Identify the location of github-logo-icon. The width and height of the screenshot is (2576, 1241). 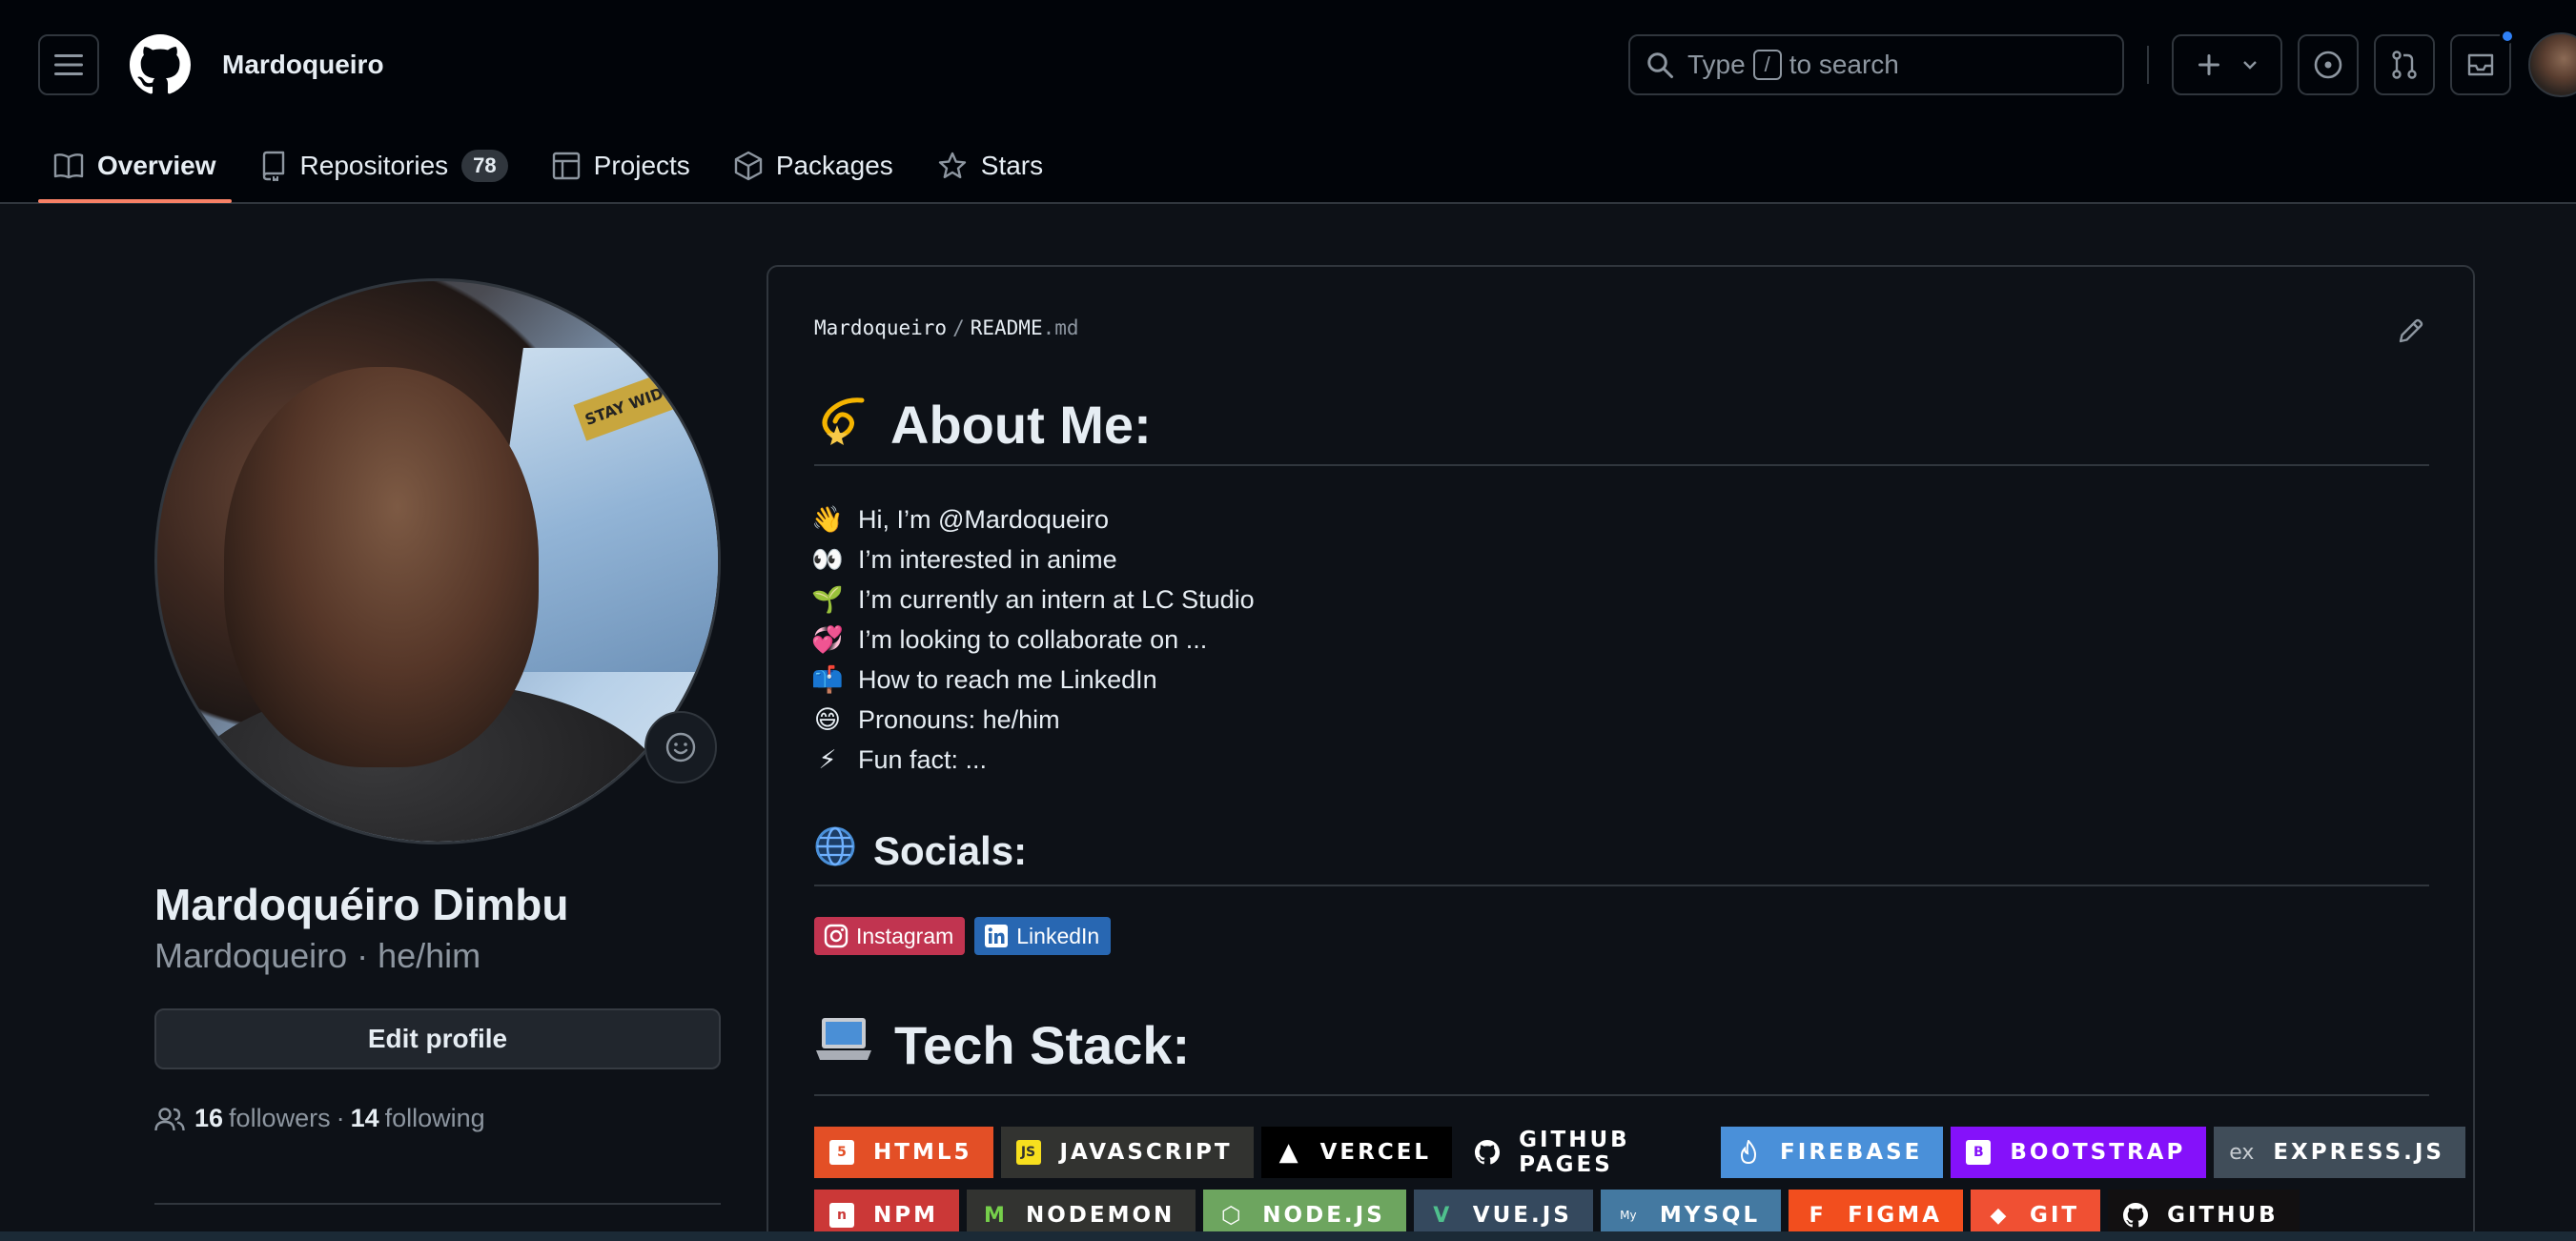
(160, 64).